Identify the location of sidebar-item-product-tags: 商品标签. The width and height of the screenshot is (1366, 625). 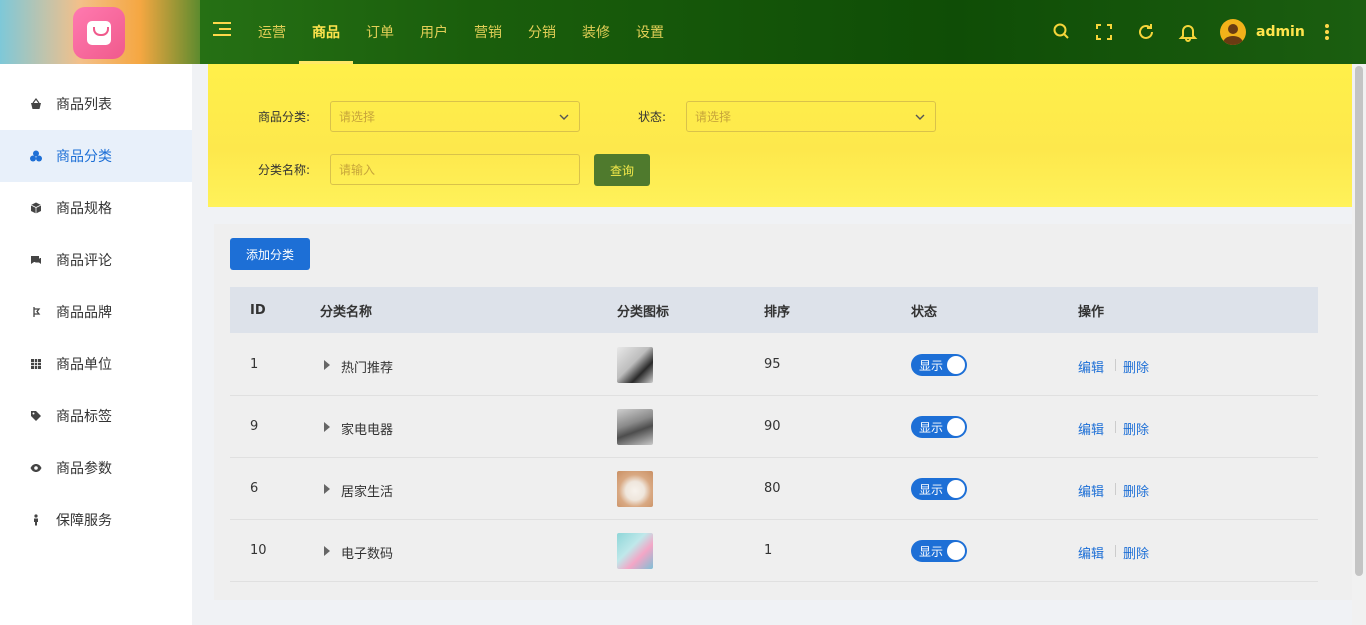
(96, 416).